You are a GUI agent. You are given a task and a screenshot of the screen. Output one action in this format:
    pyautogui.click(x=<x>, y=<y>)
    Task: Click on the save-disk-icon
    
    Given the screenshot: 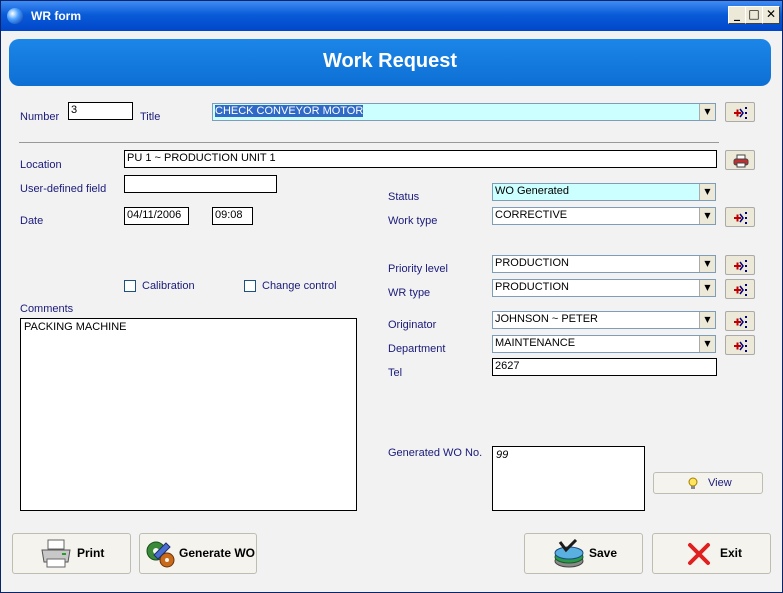 What is the action you would take?
    pyautogui.click(x=569, y=553)
    